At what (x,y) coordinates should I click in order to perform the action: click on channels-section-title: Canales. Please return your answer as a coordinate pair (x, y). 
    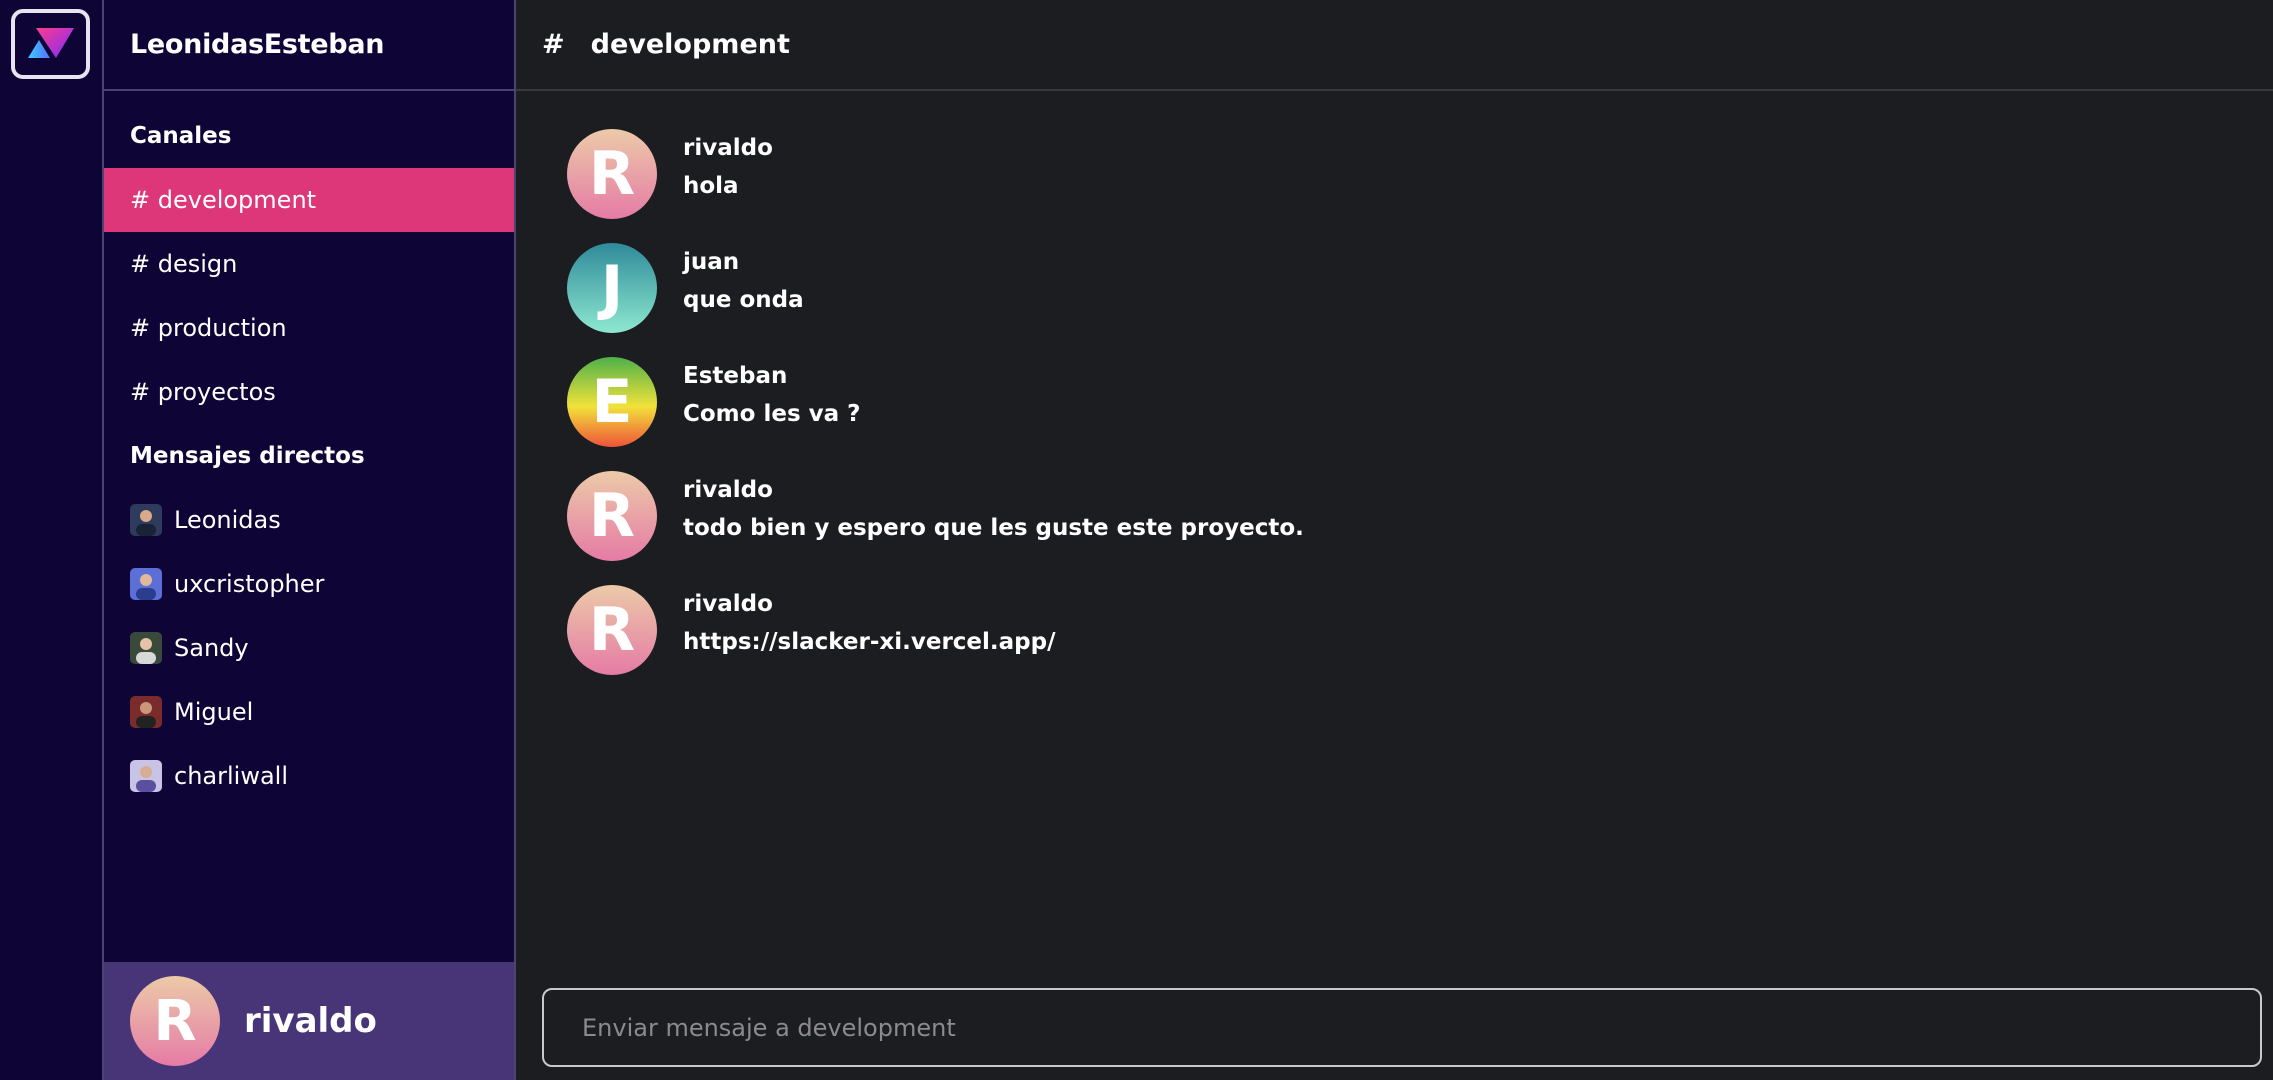
    Looking at the image, I should click on (181, 136).